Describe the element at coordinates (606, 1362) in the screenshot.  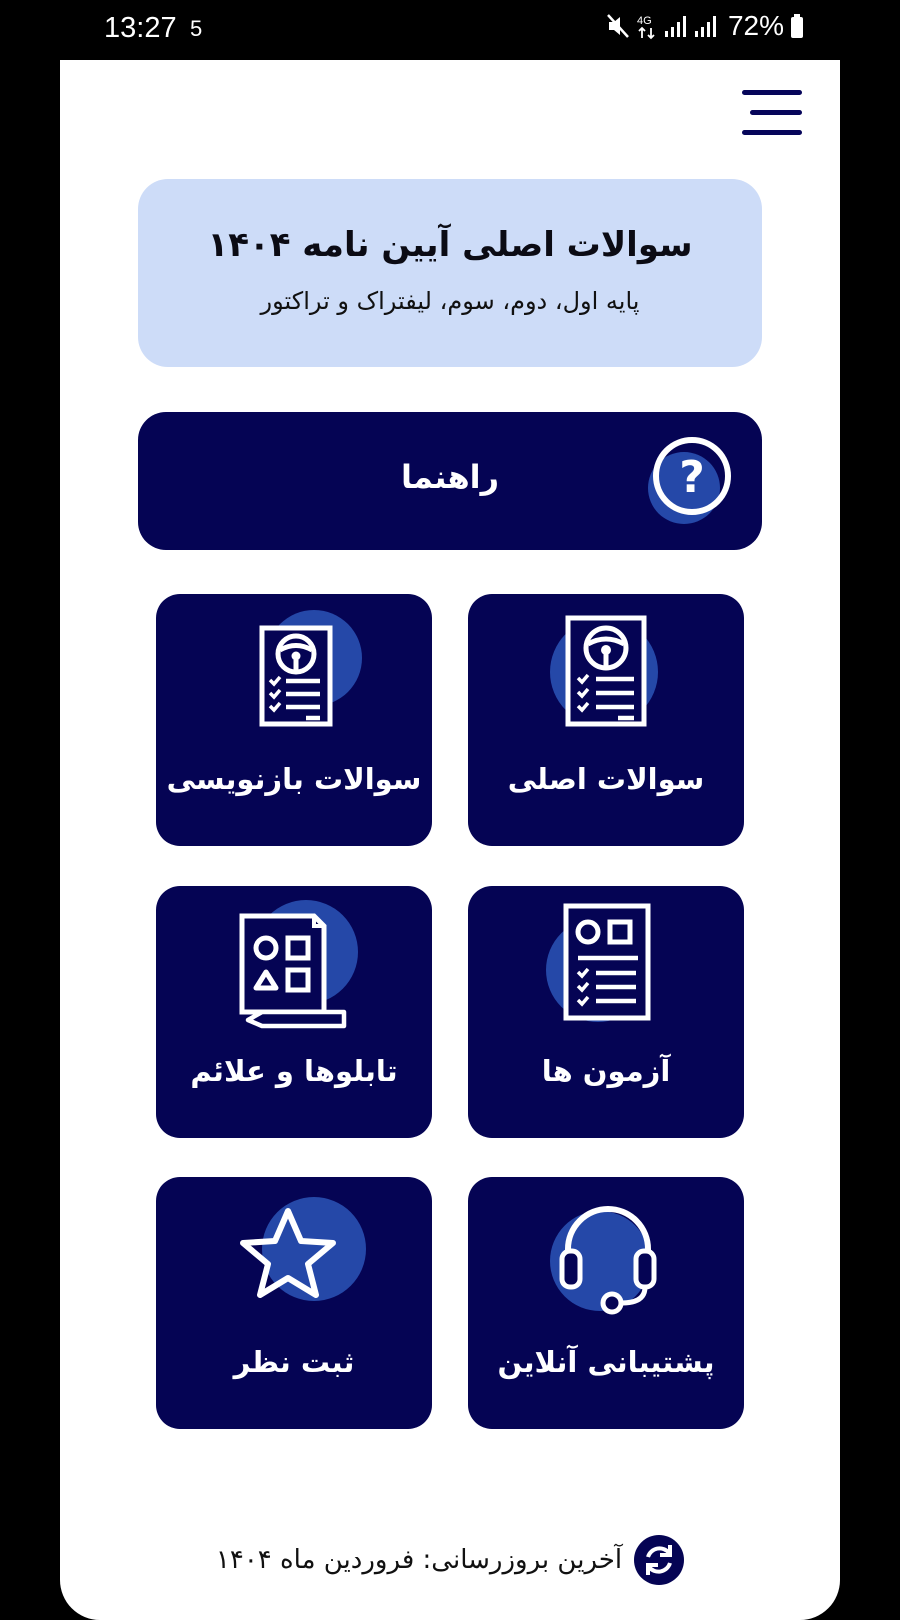
I see `tile-label: پشتیبانی آنلاین` at that location.